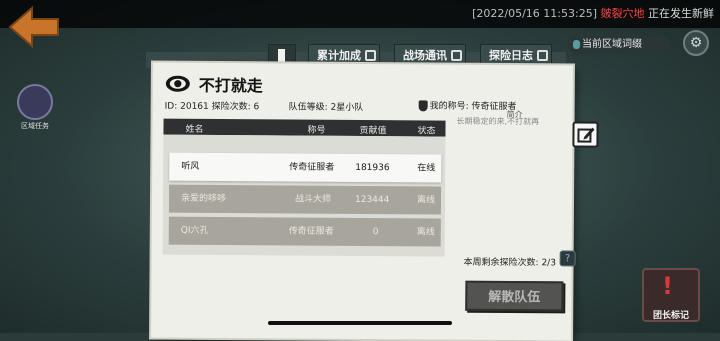  I want to click on back-arrow-icon, so click(34, 27).